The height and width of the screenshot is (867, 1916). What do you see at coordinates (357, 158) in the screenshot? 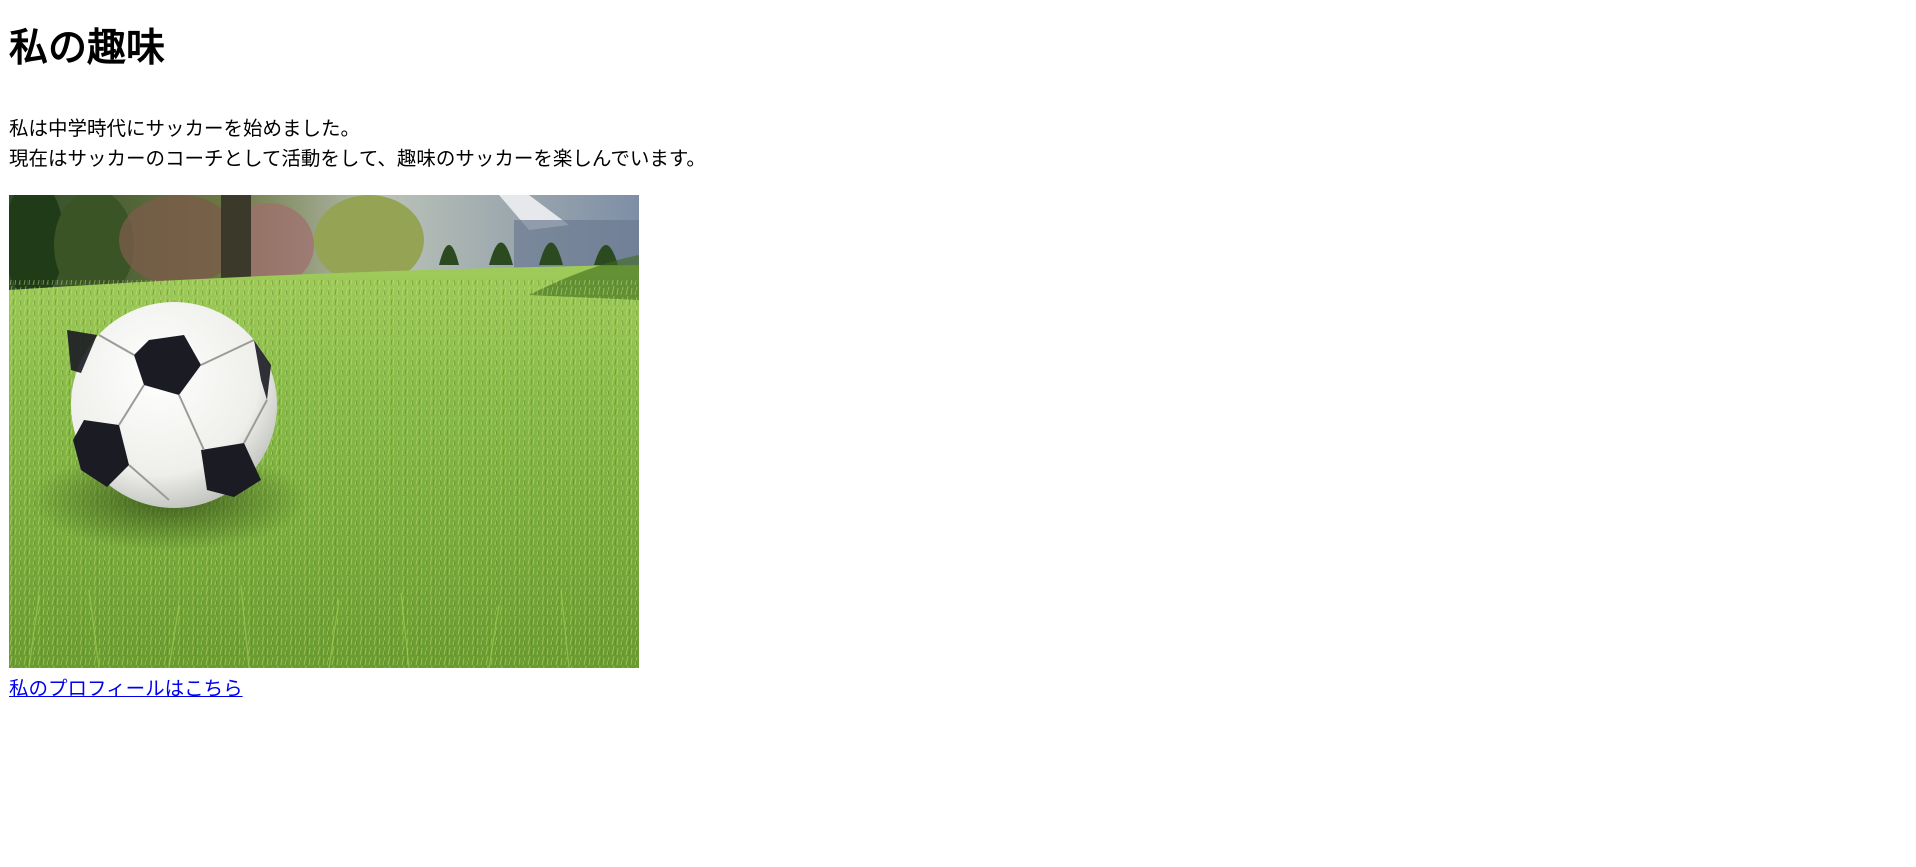
I see `intro-line-2: 現在はサッカーのコーチとして活動をして、趣味のサッカーを楽しんでいます。` at bounding box center [357, 158].